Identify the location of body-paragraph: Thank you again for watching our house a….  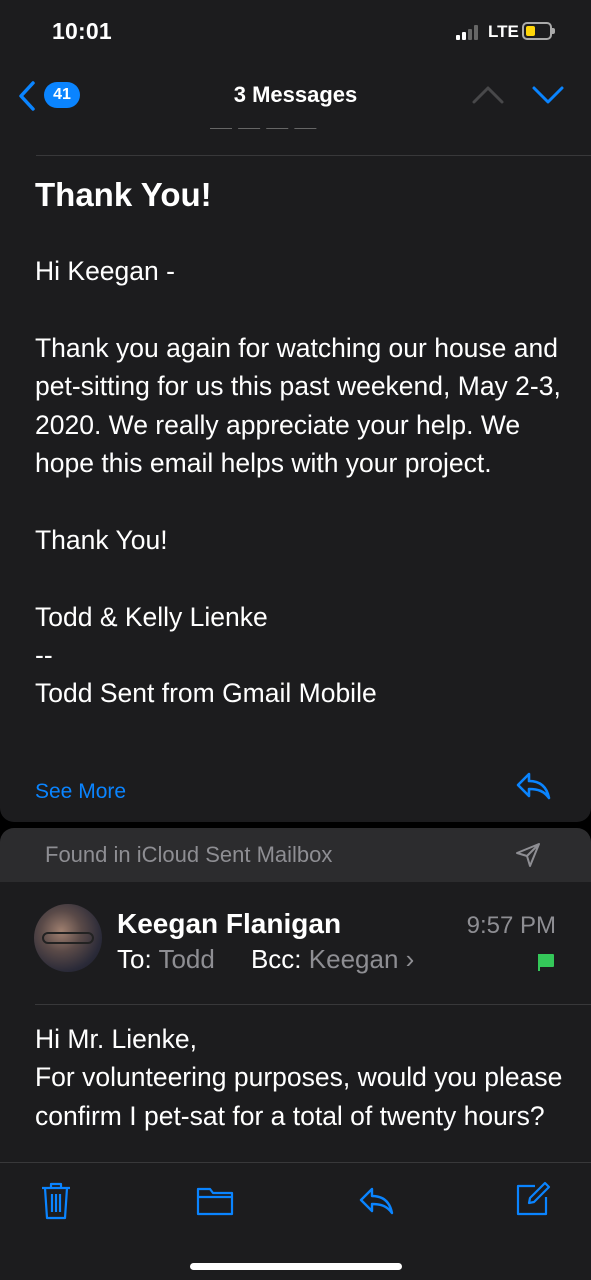
(298, 405).